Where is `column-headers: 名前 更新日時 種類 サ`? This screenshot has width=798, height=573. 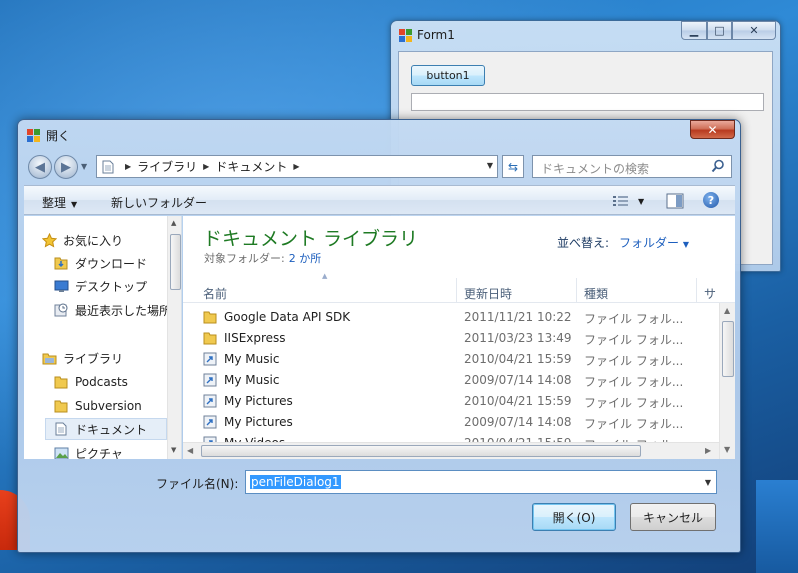
column-headers: 名前 更新日時 種類 サ is located at coordinates (459, 290).